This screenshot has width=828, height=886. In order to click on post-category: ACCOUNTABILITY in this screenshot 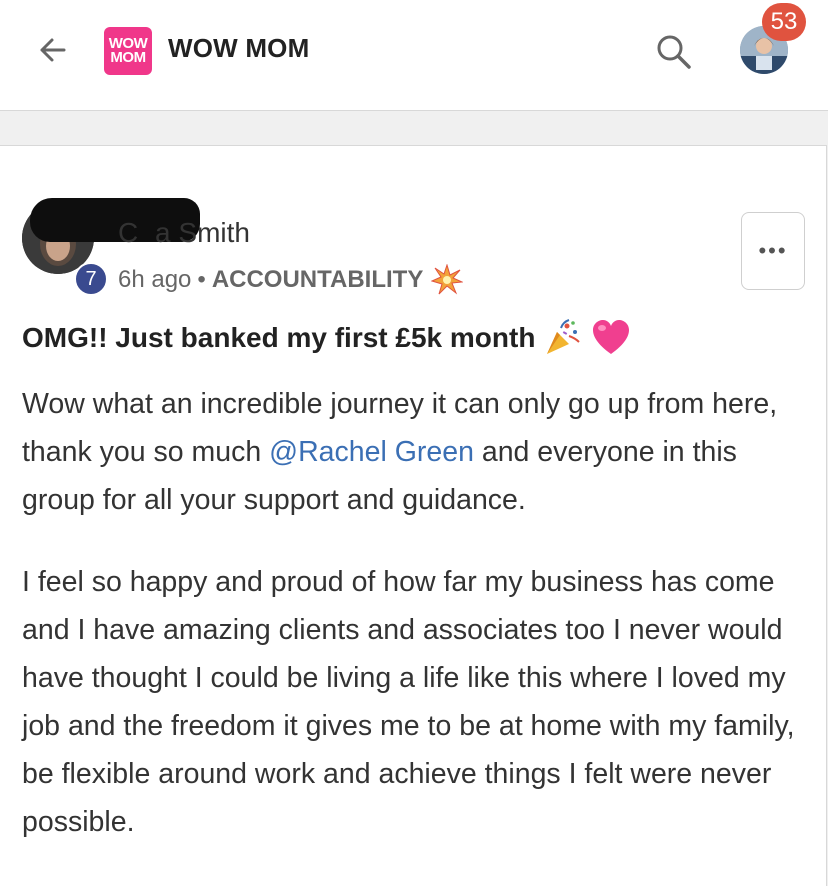, I will do `click(318, 280)`.